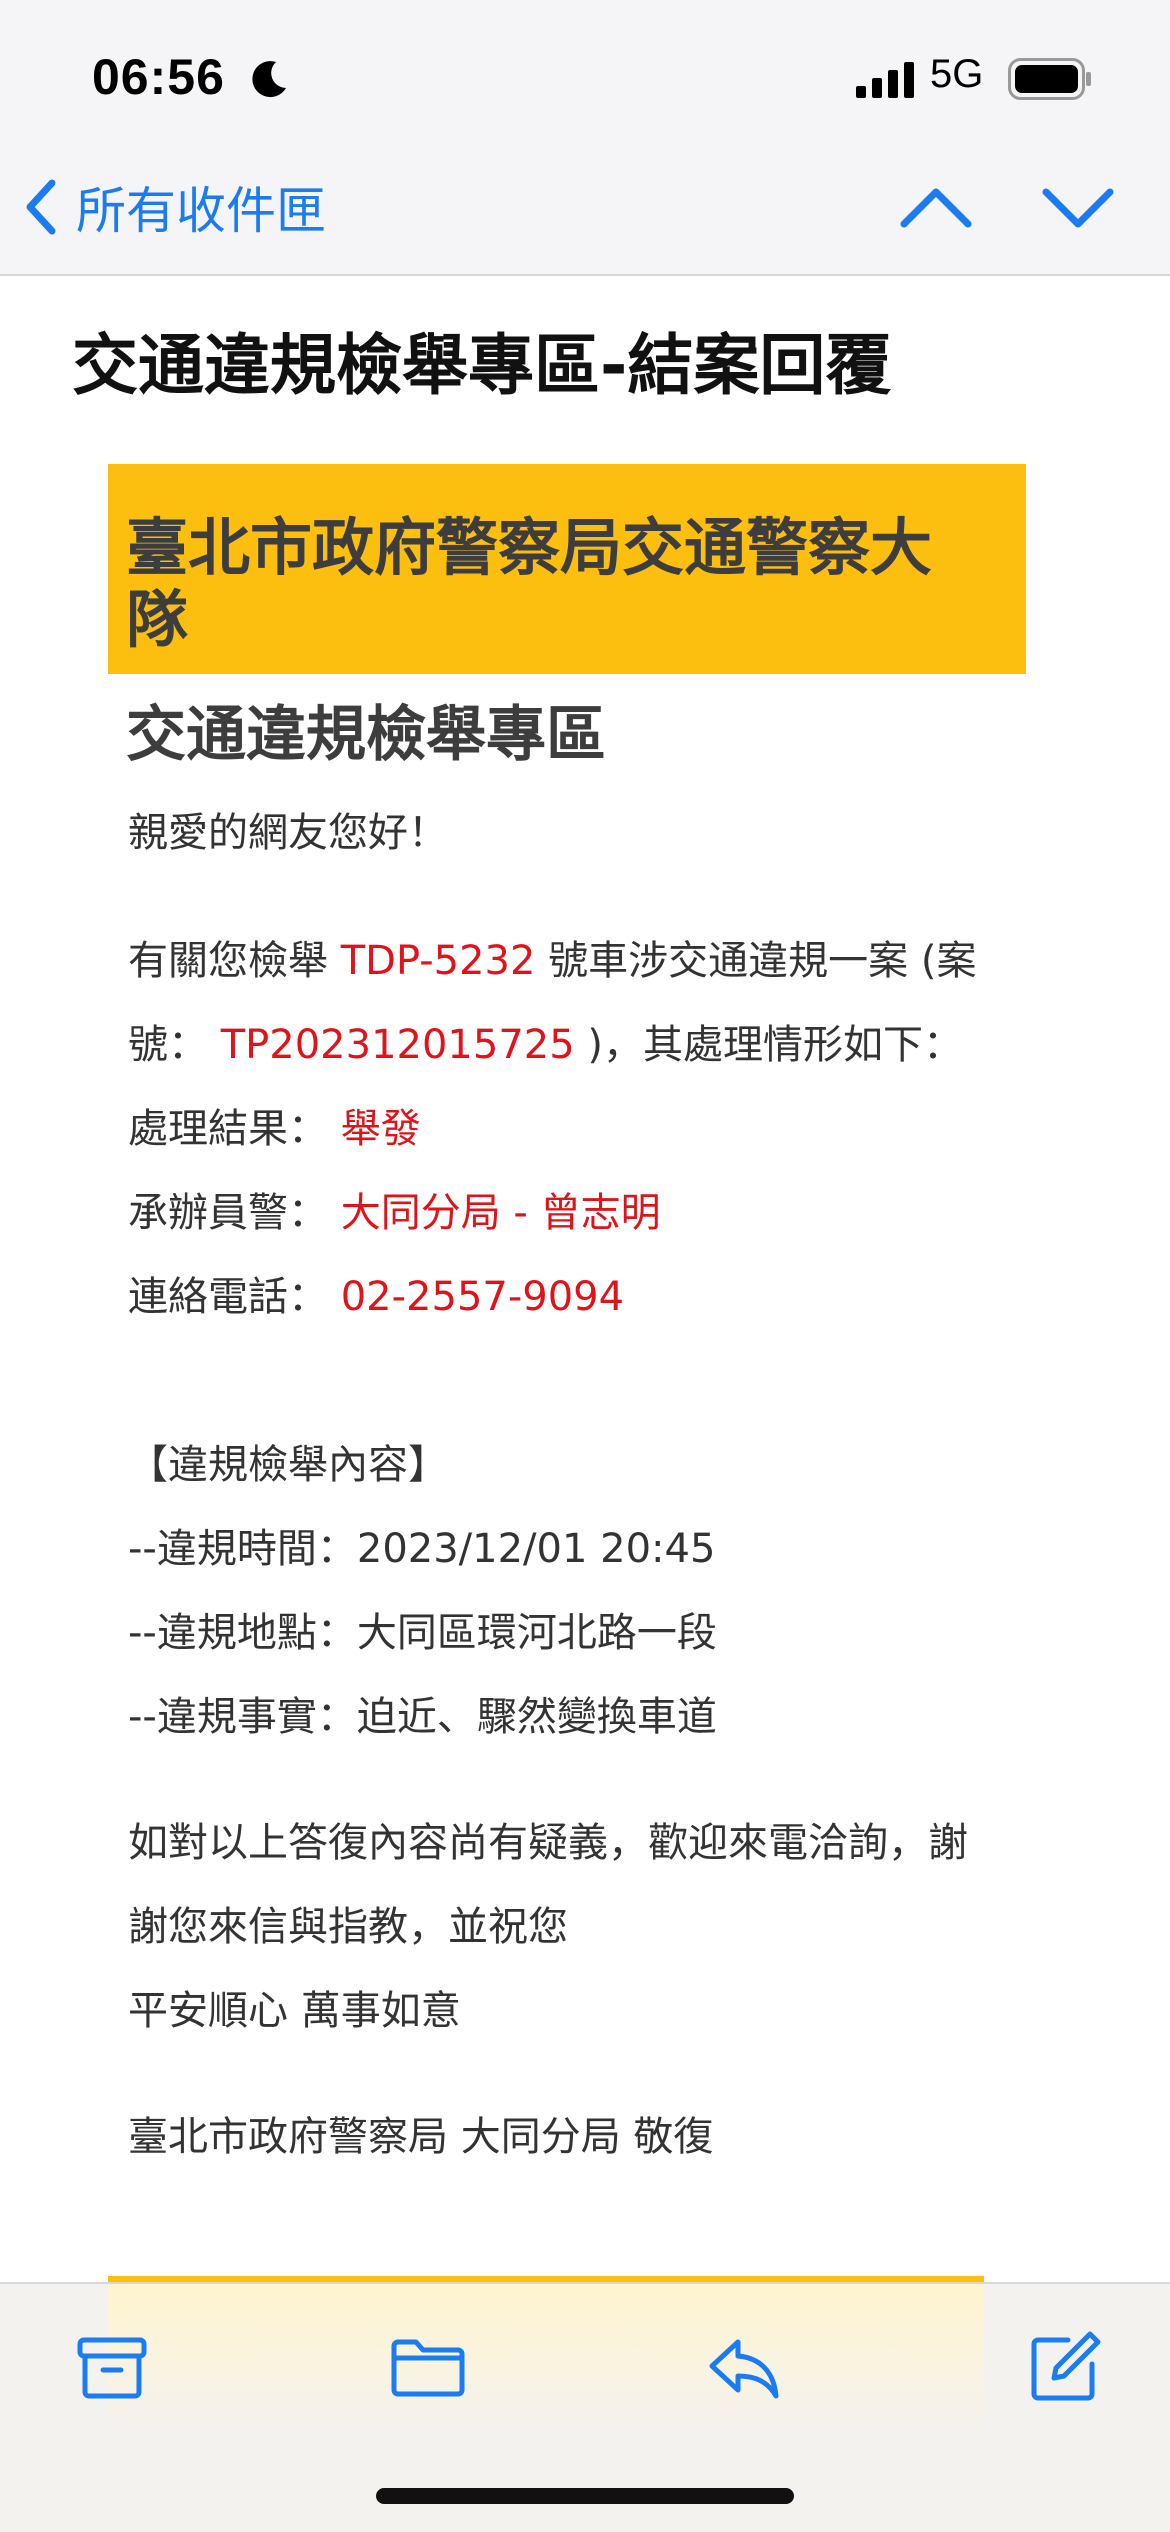 This screenshot has height=2532, width=1170. What do you see at coordinates (585, 2496) in the screenshot?
I see `home-indicator` at bounding box center [585, 2496].